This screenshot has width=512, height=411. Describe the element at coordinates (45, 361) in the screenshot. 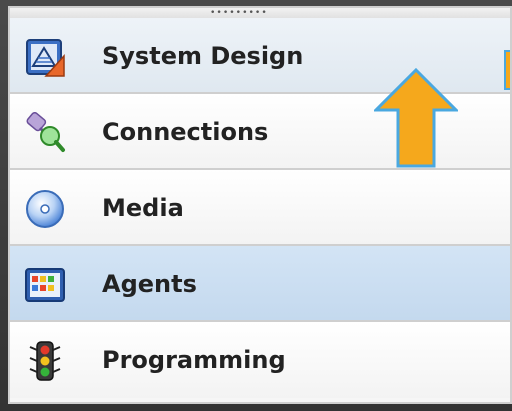

I see `programming-icon` at that location.